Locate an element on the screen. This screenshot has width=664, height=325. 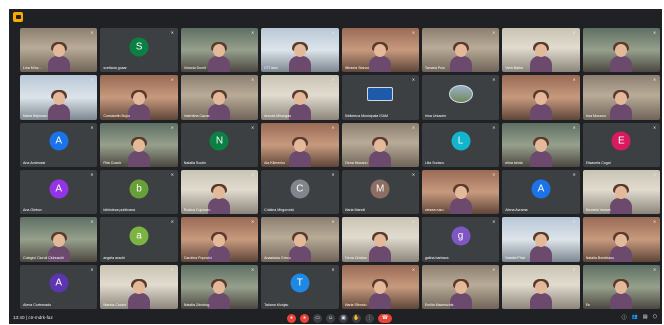
avatar: E is located at coordinates (621, 141).